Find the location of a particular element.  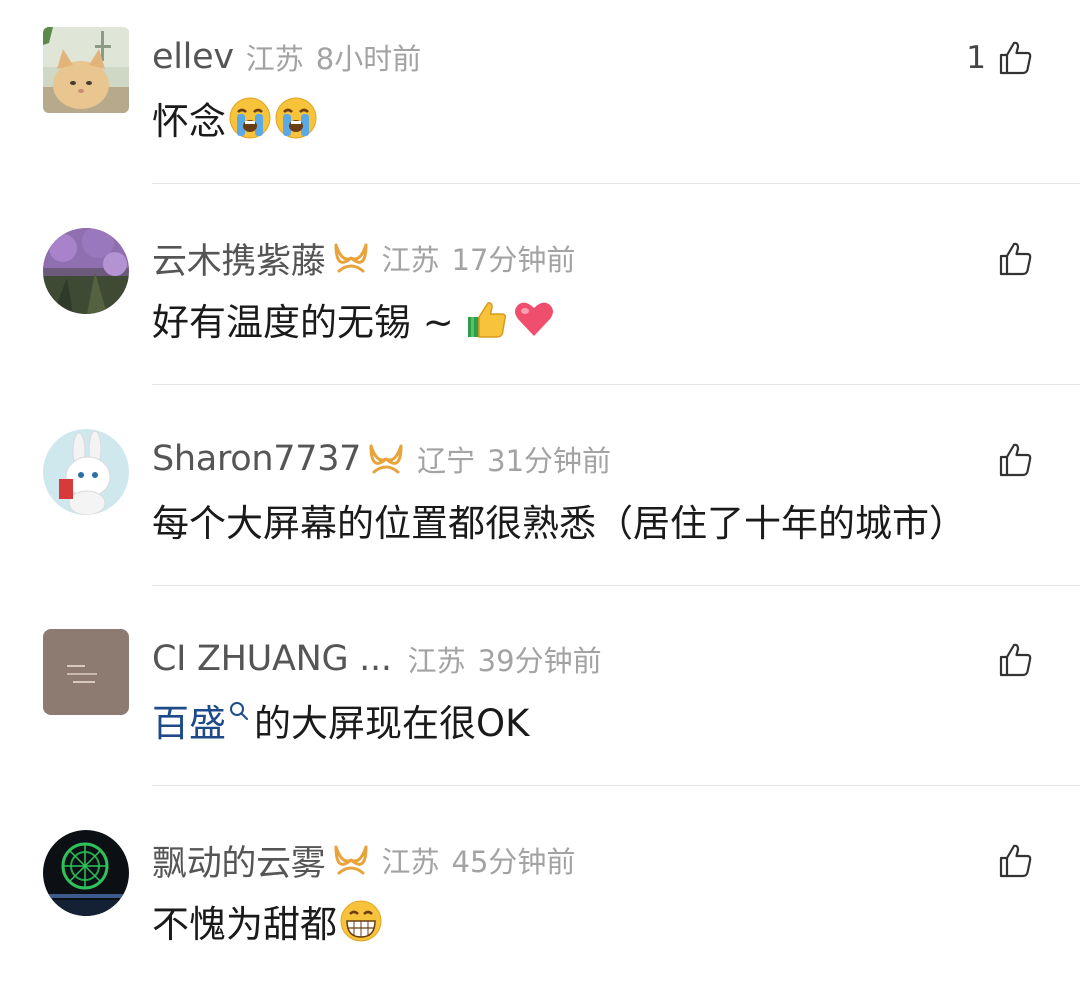

comment-body: 不愧为甜都 is located at coordinates (244, 924).